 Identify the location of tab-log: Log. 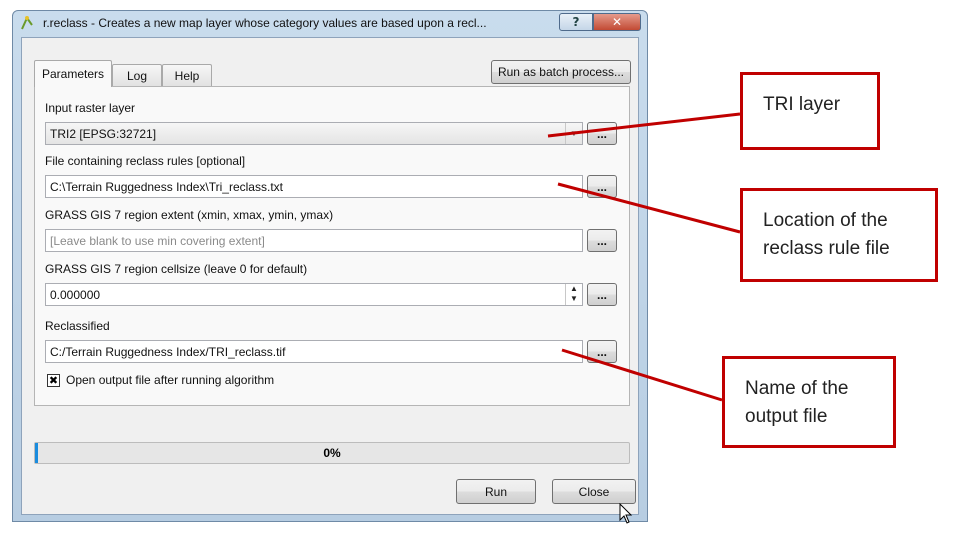
(137, 75).